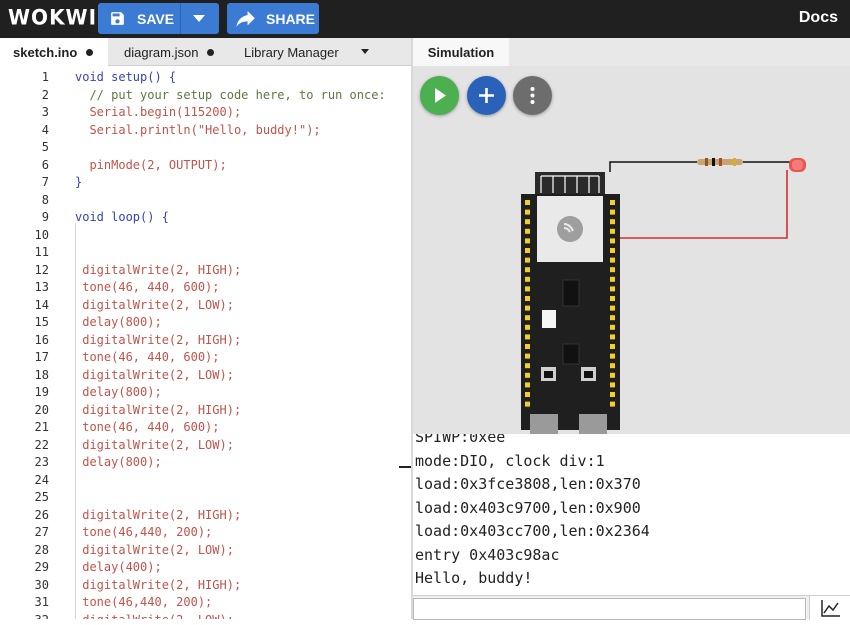  I want to click on line-number: 32, so click(24, 616).